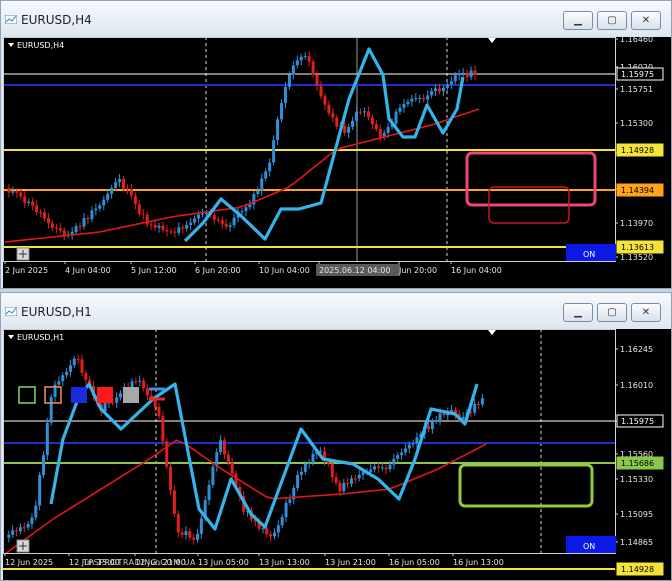 This screenshot has height=581, width=672. Describe the element at coordinates (636, 542) in the screenshot. I see `price-axis-label: 1.14865` at that location.